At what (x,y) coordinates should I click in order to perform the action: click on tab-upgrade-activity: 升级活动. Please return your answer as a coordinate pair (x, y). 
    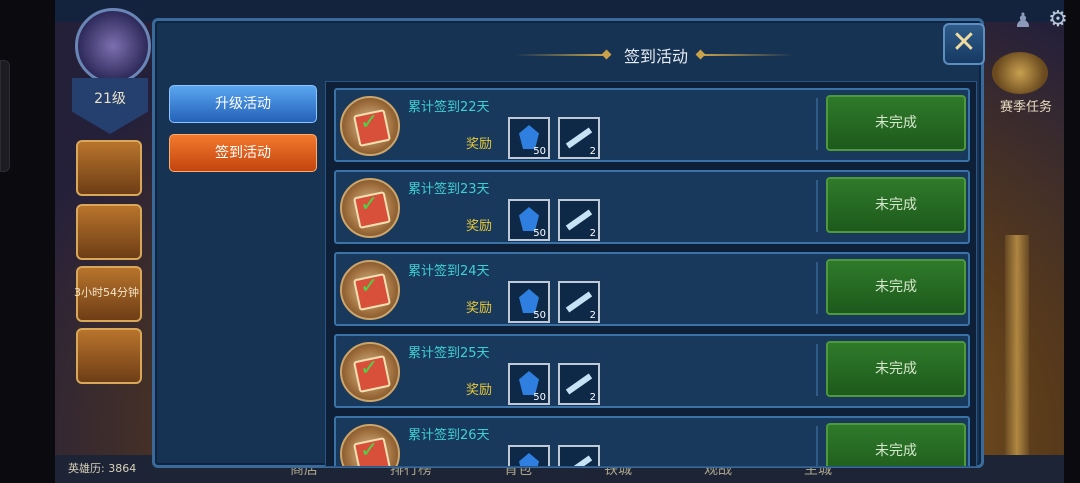
    Looking at the image, I should click on (243, 104).